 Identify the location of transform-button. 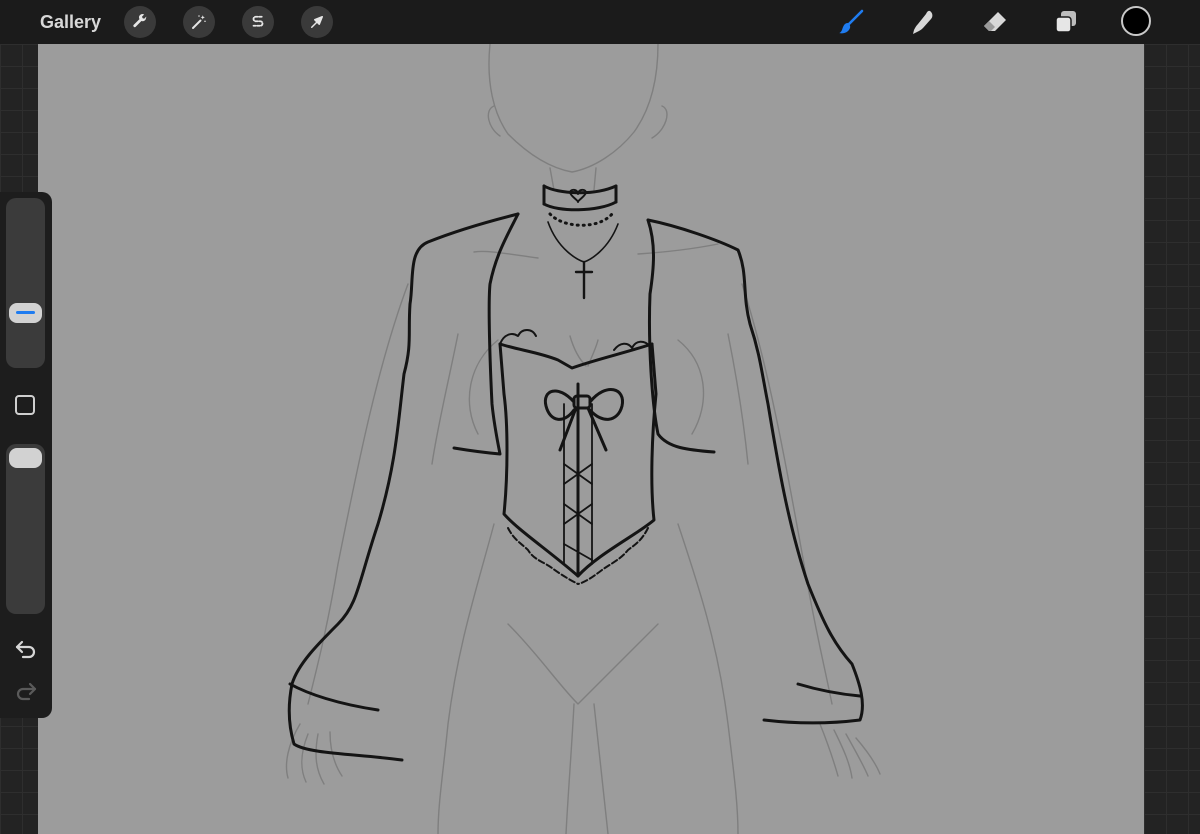
(317, 22).